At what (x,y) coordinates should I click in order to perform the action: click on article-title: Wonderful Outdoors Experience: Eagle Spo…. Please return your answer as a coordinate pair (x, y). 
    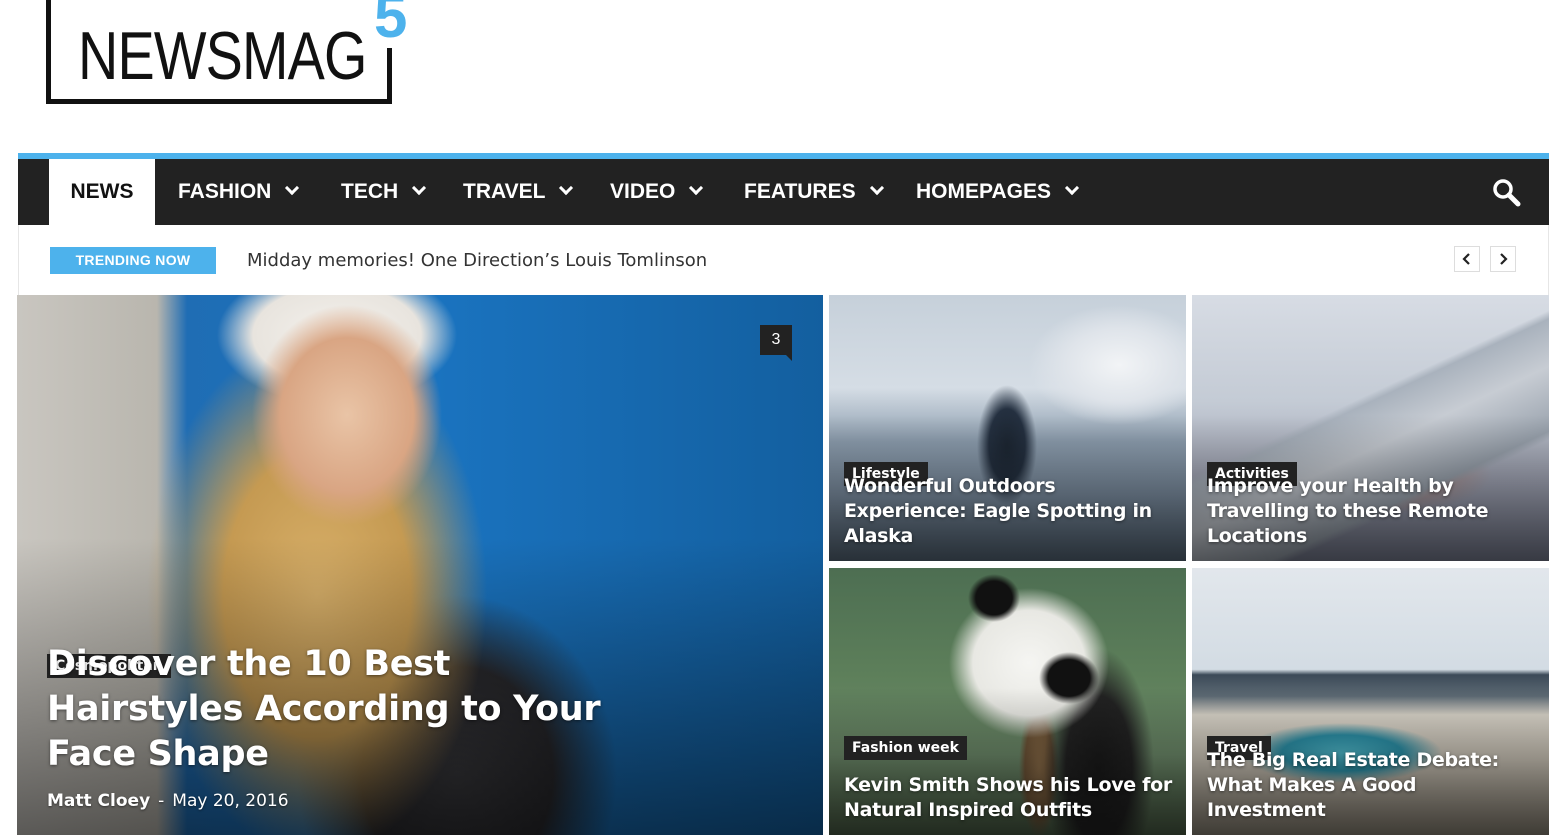
    Looking at the image, I should click on (1009, 511).